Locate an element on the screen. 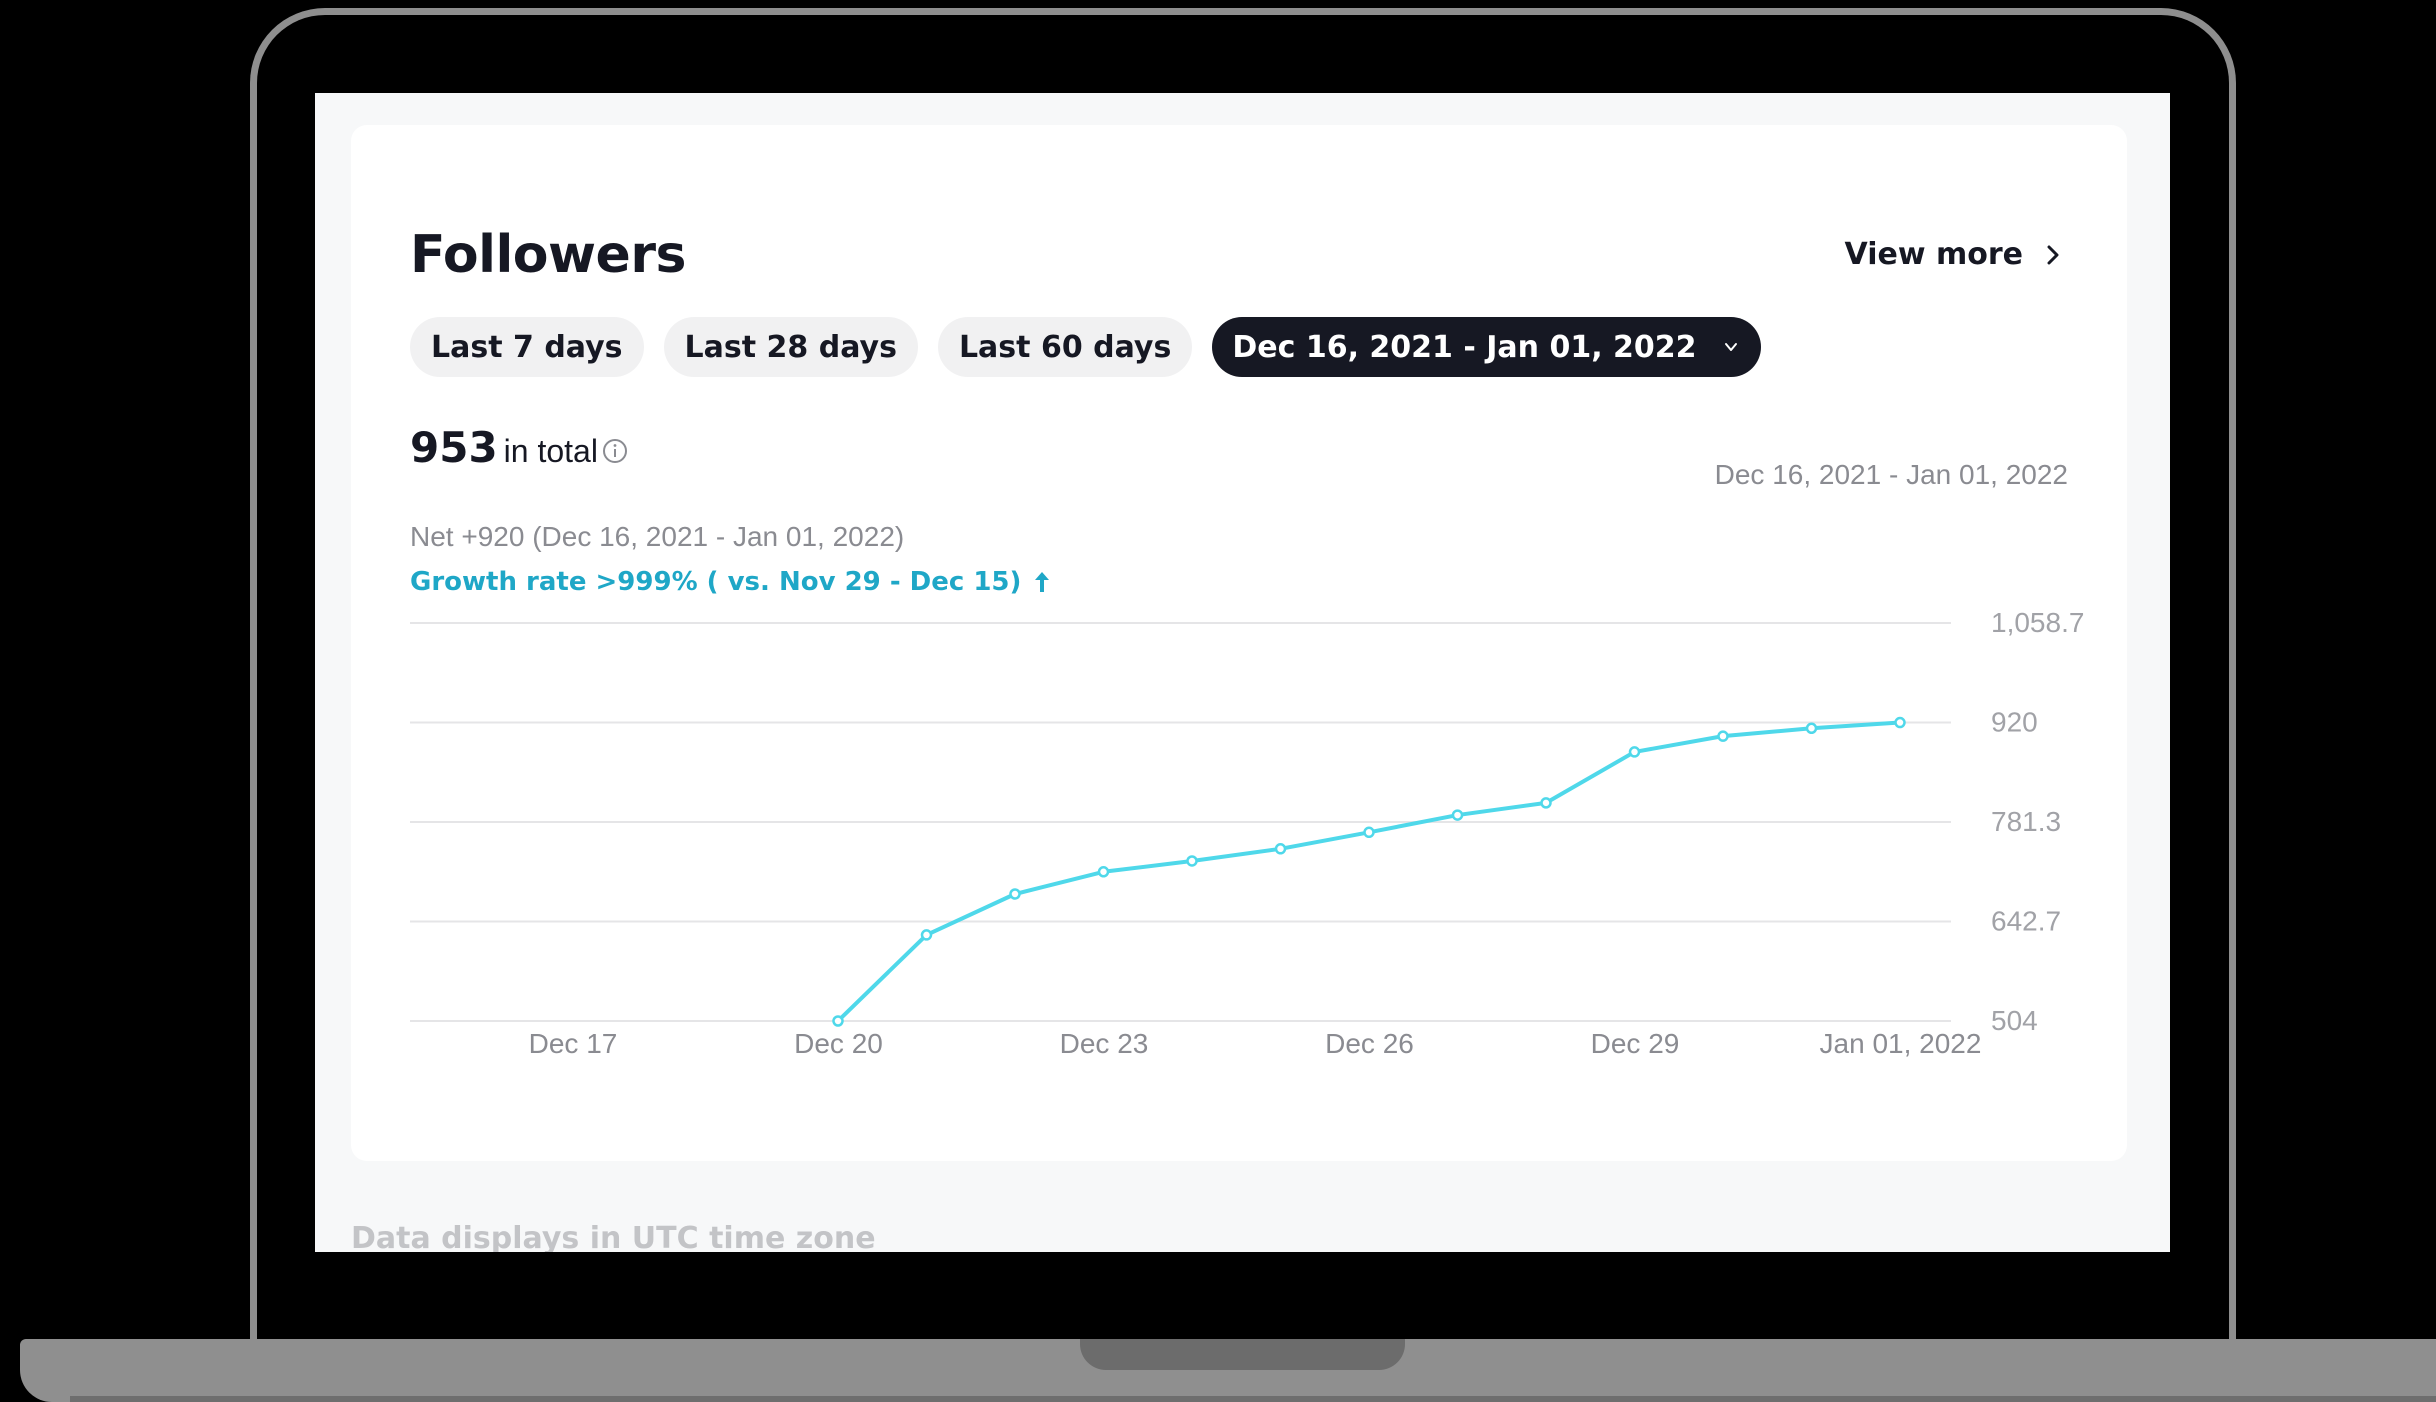 This screenshot has width=2436, height=1402. y-tick-label: 920 is located at coordinates (2014, 722).